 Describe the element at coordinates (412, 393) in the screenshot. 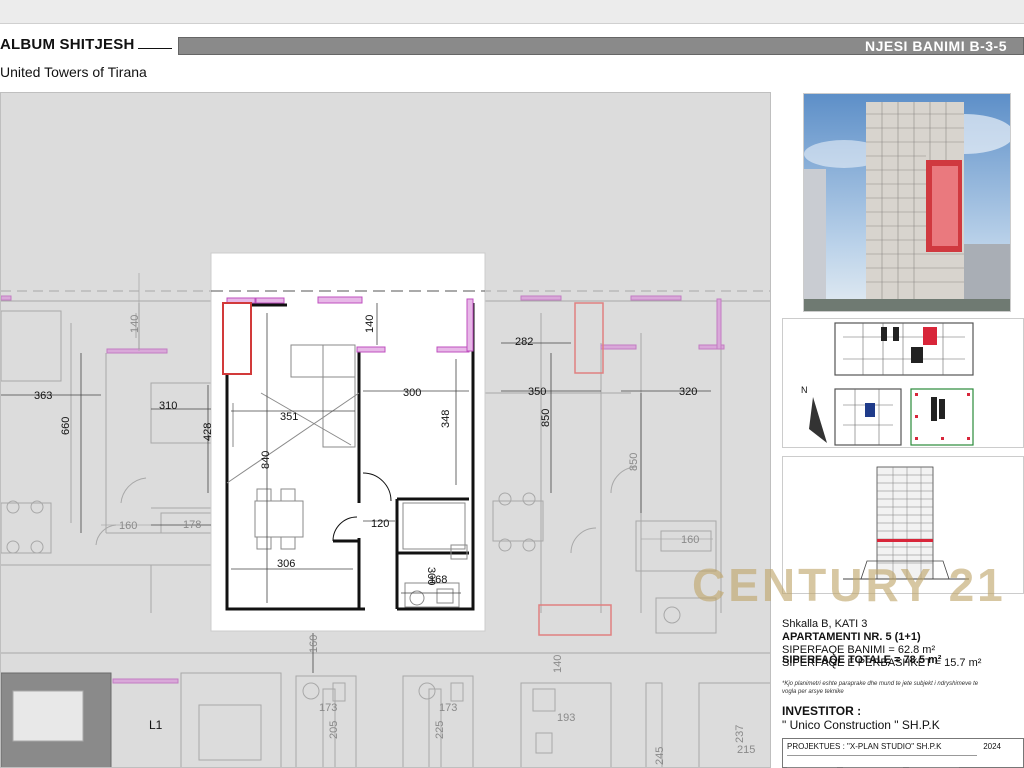

I see `dim-300: 300` at that location.